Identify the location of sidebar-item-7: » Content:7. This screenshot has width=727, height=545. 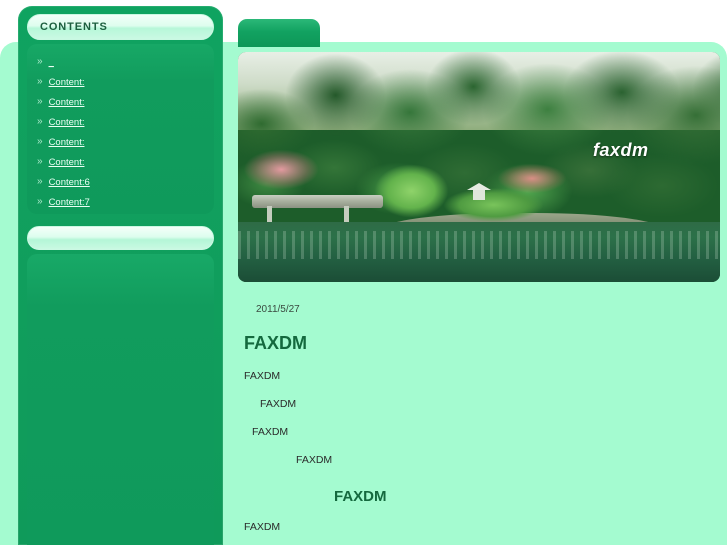
(120, 202).